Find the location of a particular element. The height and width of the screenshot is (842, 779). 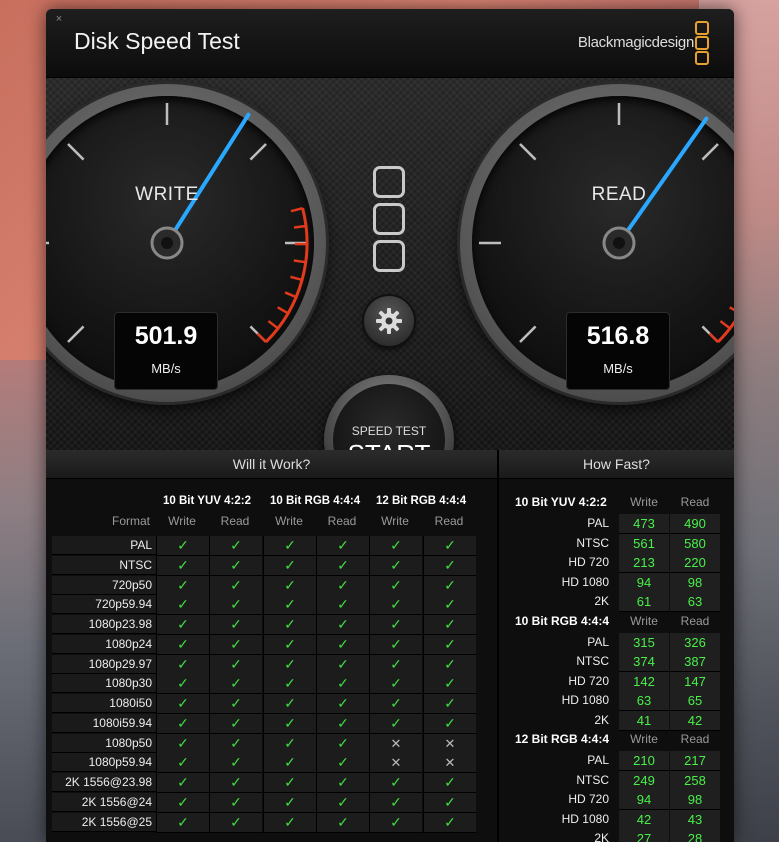

table-row: 1080p50 ✓ ✓ ✓ ✓ ✕ ✕ is located at coordinates (267, 743).